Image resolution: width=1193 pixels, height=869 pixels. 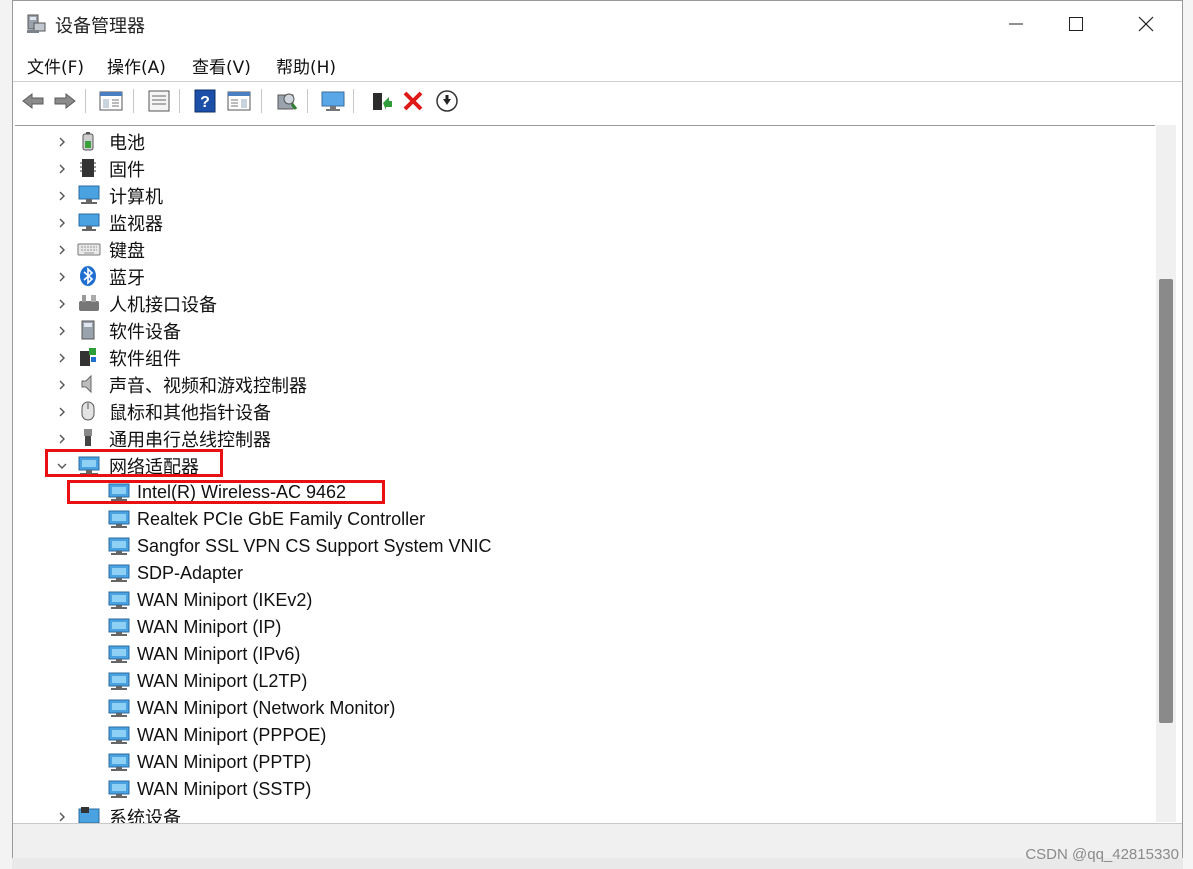 I want to click on background-window-edge-right, so click(x=1188, y=434).